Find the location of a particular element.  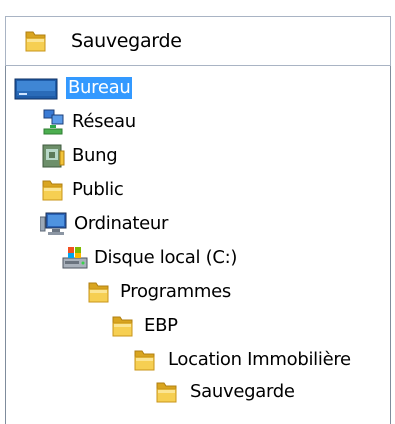

drive-icon is located at coordinates (75, 258).